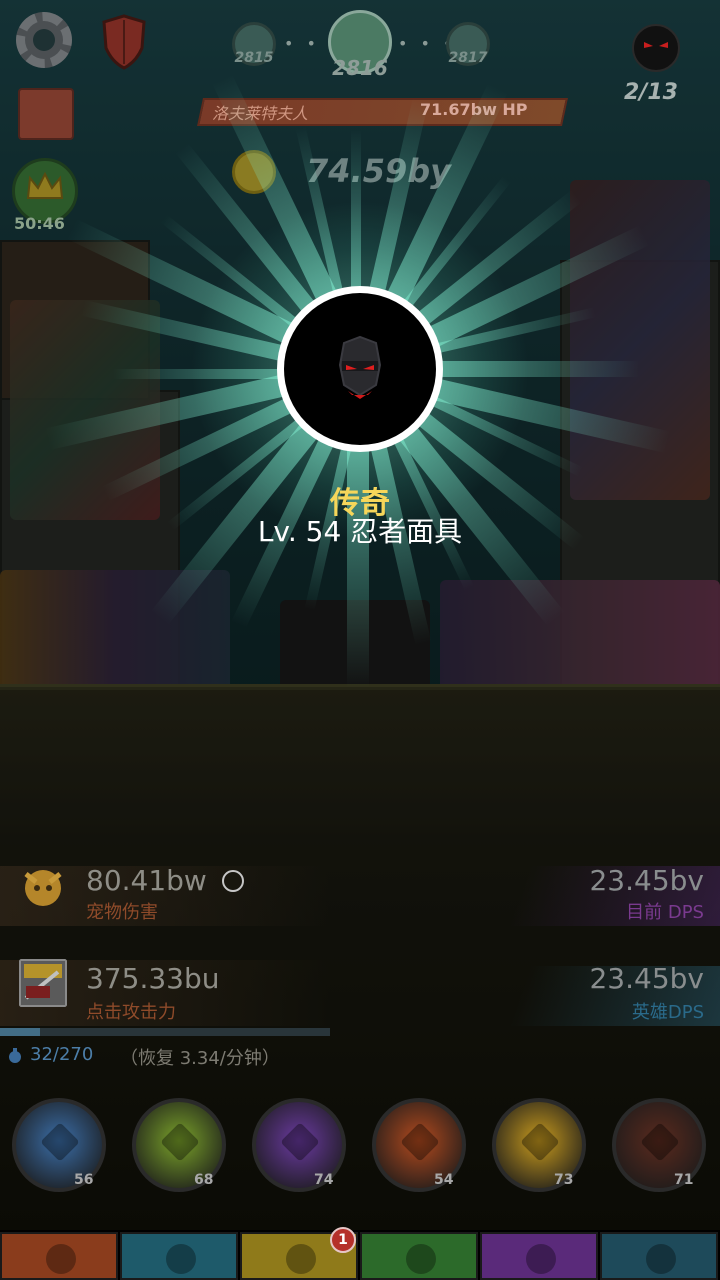  Describe the element at coordinates (541, 1259) in the screenshot. I see `artifacts-icon` at that location.